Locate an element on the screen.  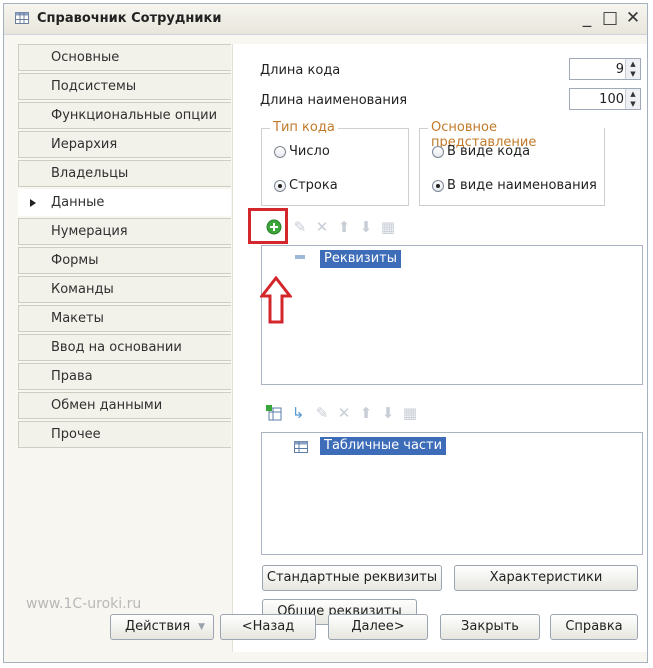
actions-label: Действия is located at coordinates (158, 626).